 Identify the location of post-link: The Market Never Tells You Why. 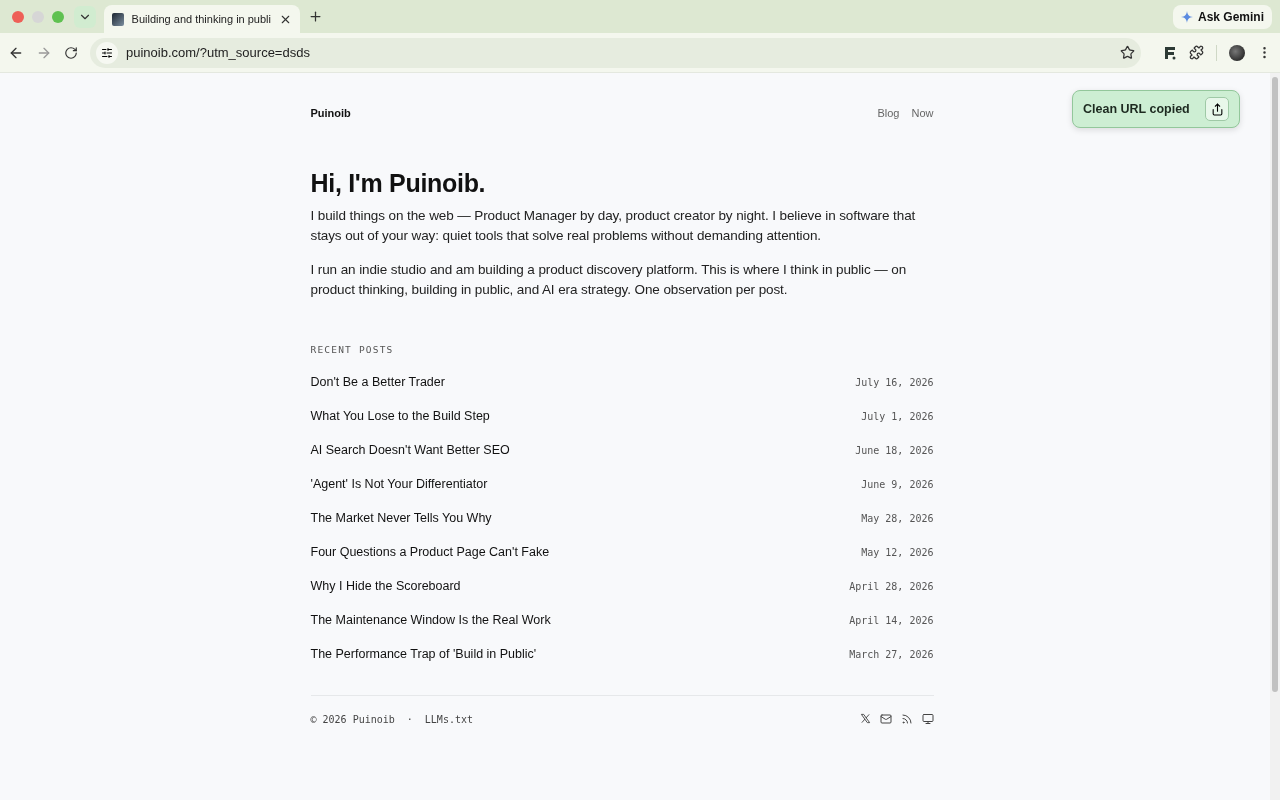
(401, 518).